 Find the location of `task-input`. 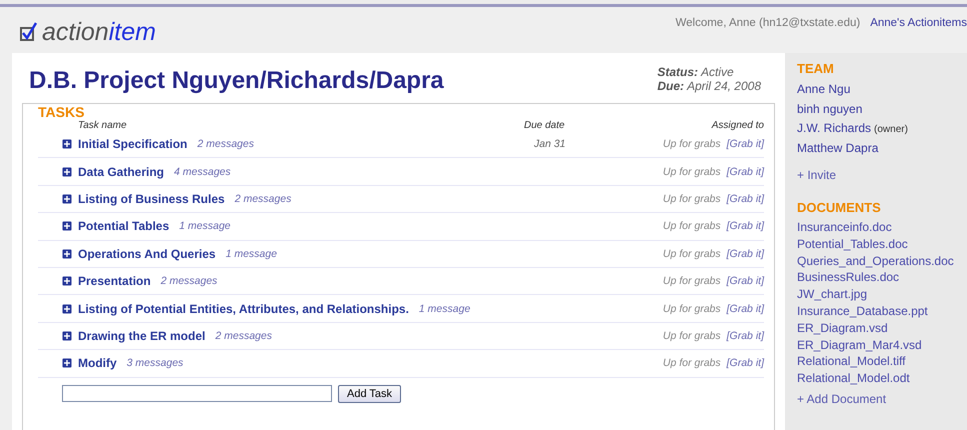

task-input is located at coordinates (197, 393).